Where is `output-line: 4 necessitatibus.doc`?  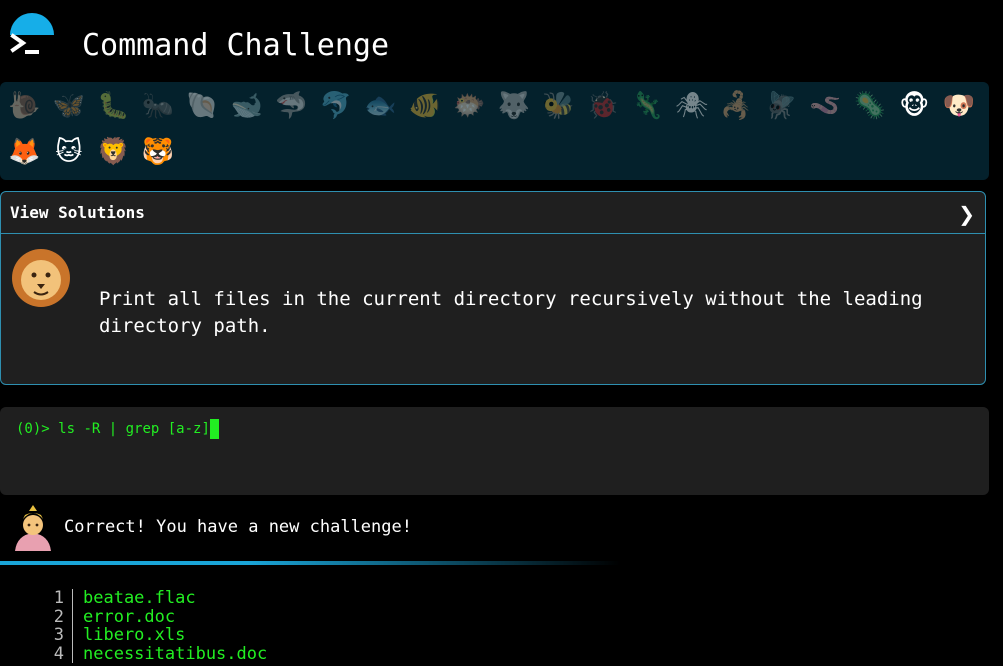
output-line: 4 necessitatibus.doc is located at coordinates (154, 653).